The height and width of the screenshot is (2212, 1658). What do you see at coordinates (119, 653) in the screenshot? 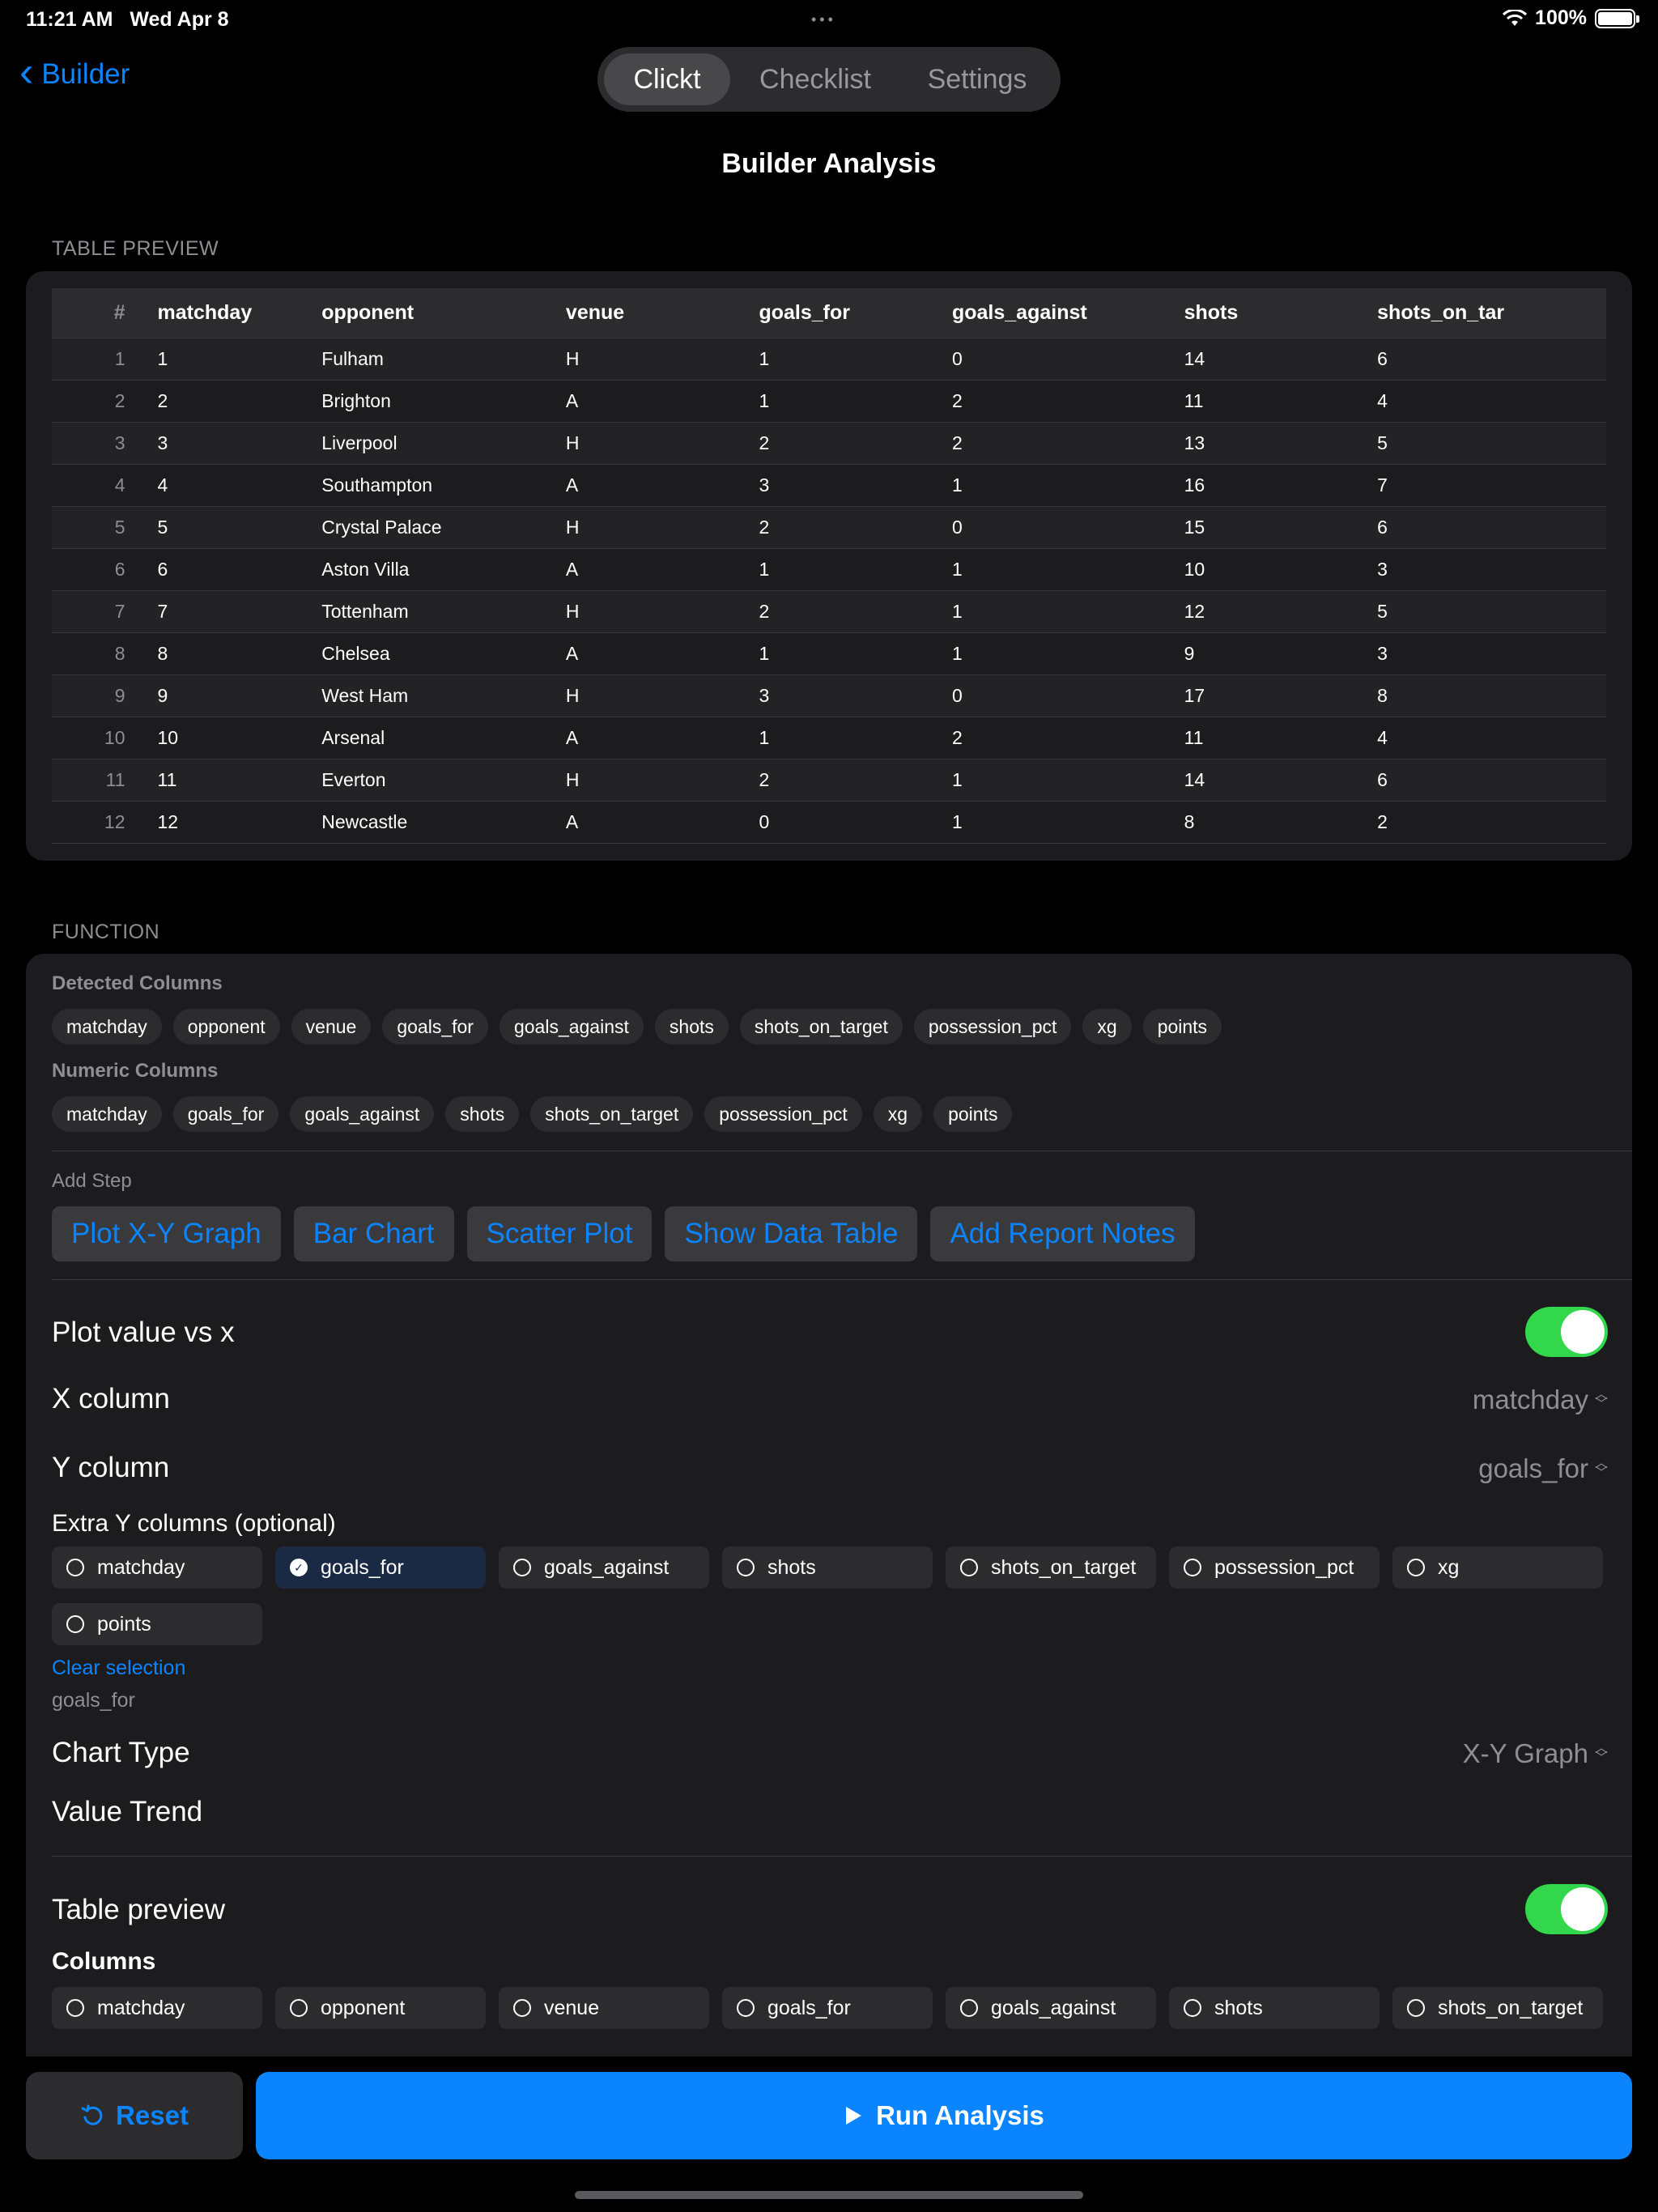
I see `table-cell: 8` at bounding box center [119, 653].